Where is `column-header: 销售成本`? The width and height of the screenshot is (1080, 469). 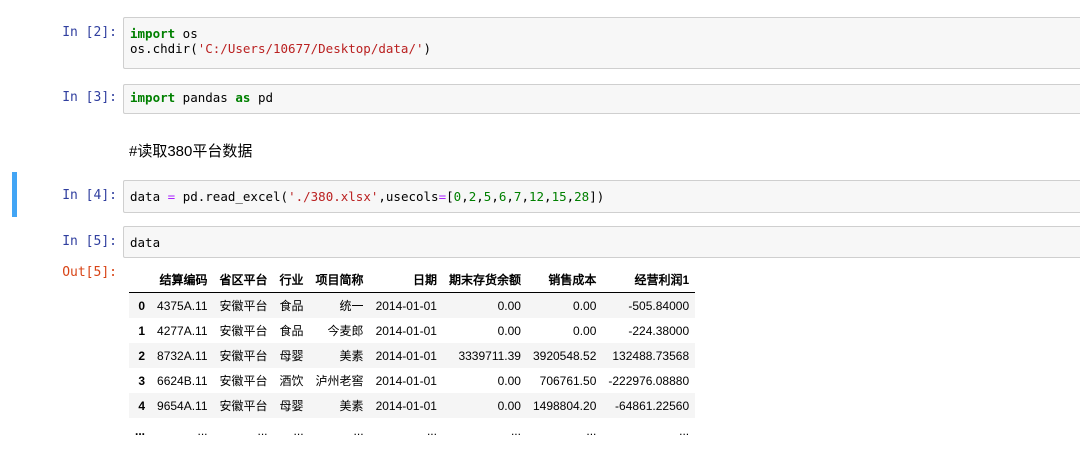 column-header: 销售成本 is located at coordinates (564, 280).